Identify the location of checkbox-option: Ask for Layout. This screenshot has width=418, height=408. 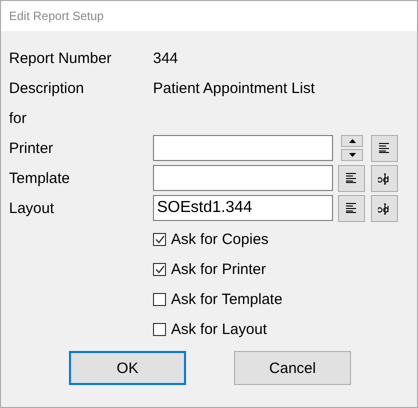
(285, 329).